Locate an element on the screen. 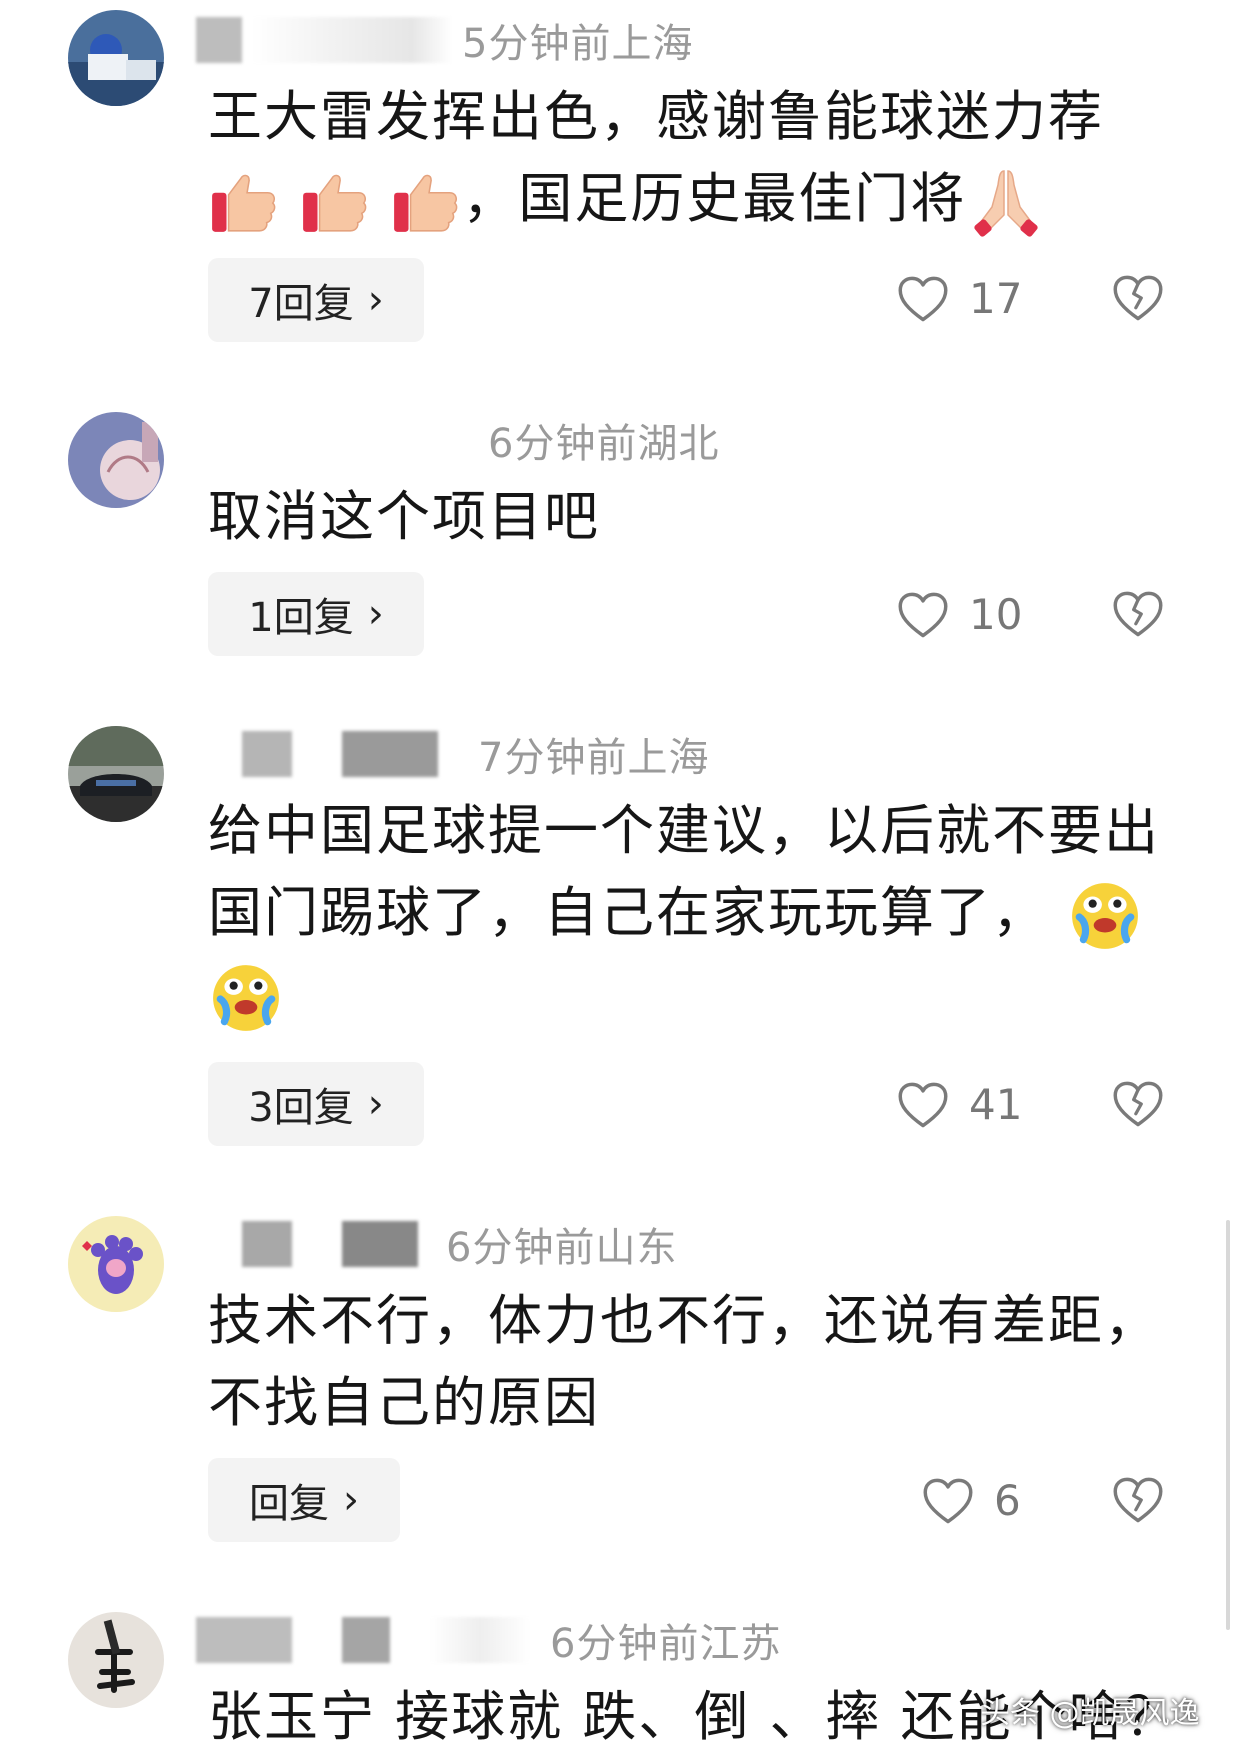  comment-meta: 6分钟前 山东 is located at coordinates (436, 1244).